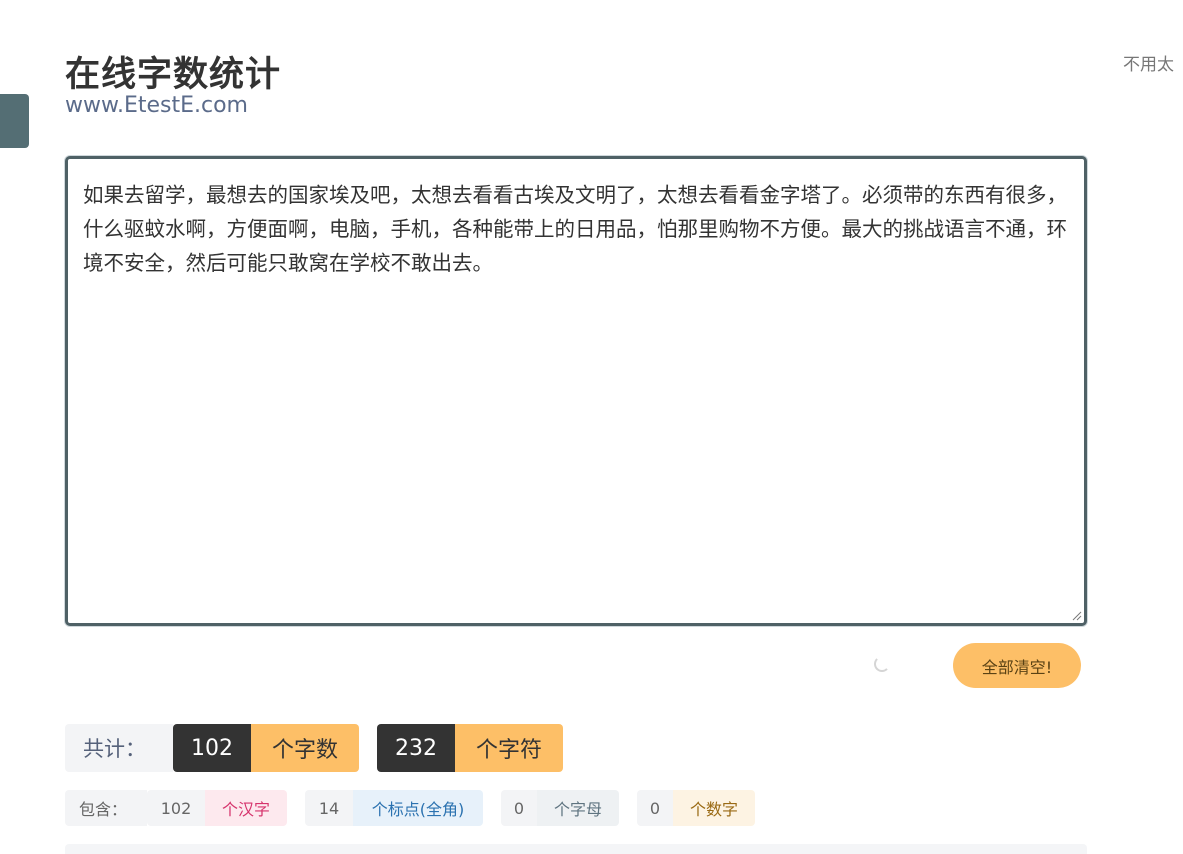 The width and height of the screenshot is (1183, 854). What do you see at coordinates (509, 748) in the screenshot?
I see `symbol-count-unit: 个字符` at bounding box center [509, 748].